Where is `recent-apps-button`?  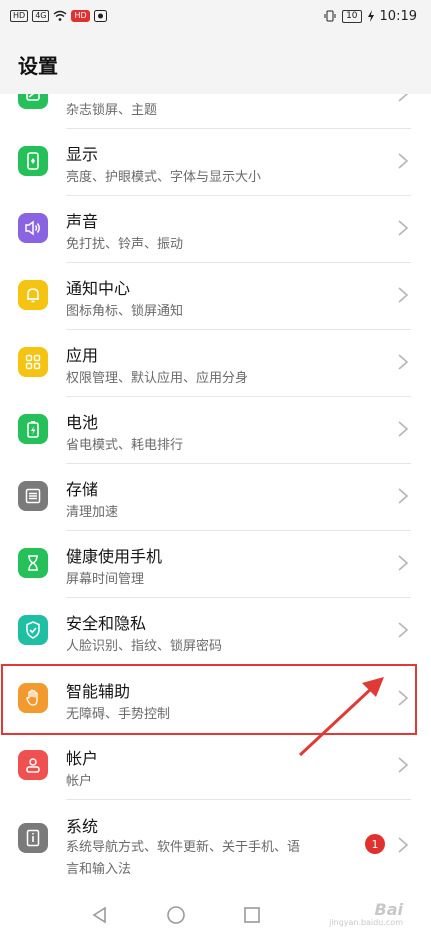 recent-apps-button is located at coordinates (252, 915).